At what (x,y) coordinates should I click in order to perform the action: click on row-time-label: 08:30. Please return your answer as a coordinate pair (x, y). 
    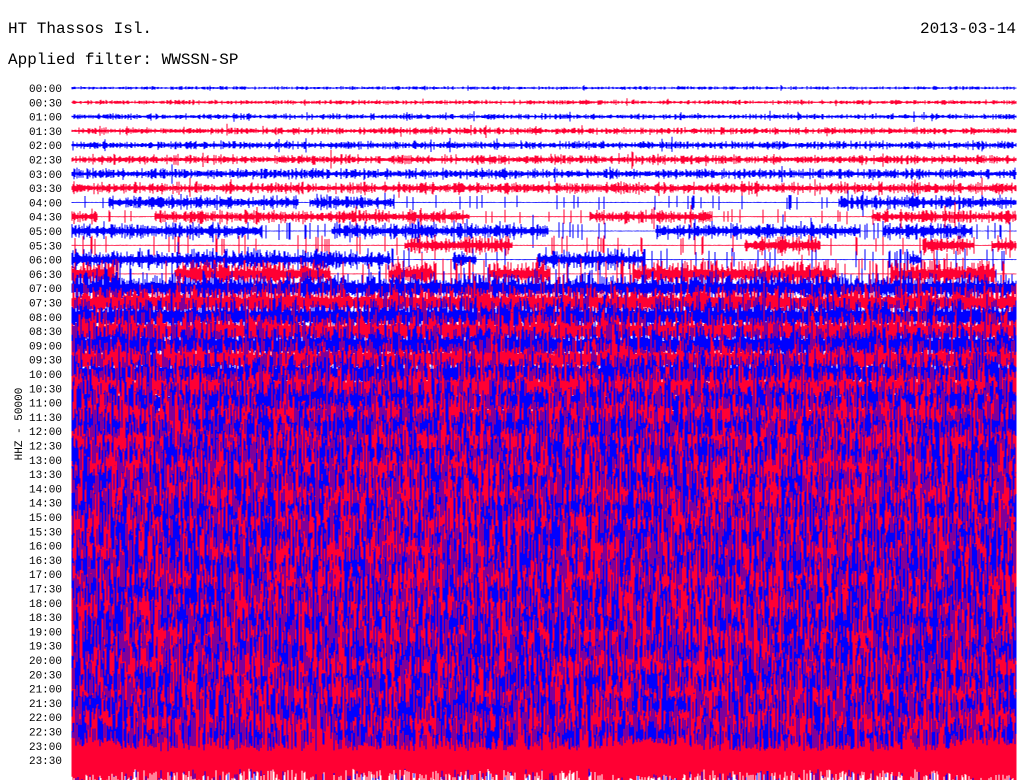
    Looking at the image, I should click on (45, 333).